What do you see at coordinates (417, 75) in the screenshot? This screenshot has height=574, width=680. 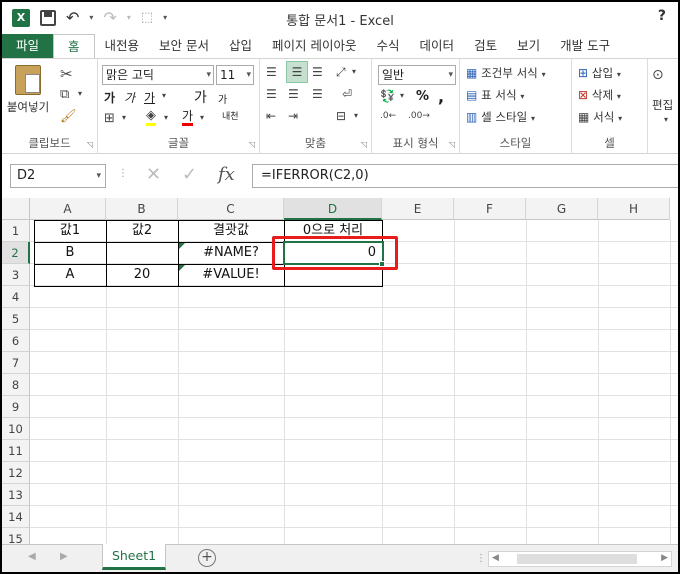 I see `number-format-combo: 일반 ▾` at bounding box center [417, 75].